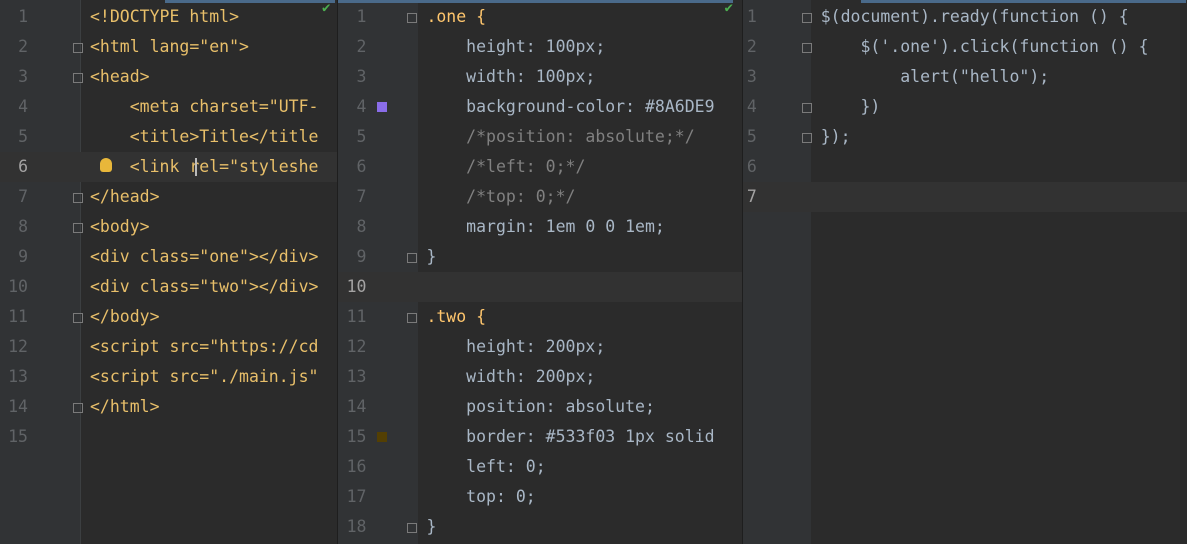 This screenshot has width=1187, height=544. What do you see at coordinates (539, 227) in the screenshot?
I see `code-line: 8 margin: 1em 0 0 1em;` at bounding box center [539, 227].